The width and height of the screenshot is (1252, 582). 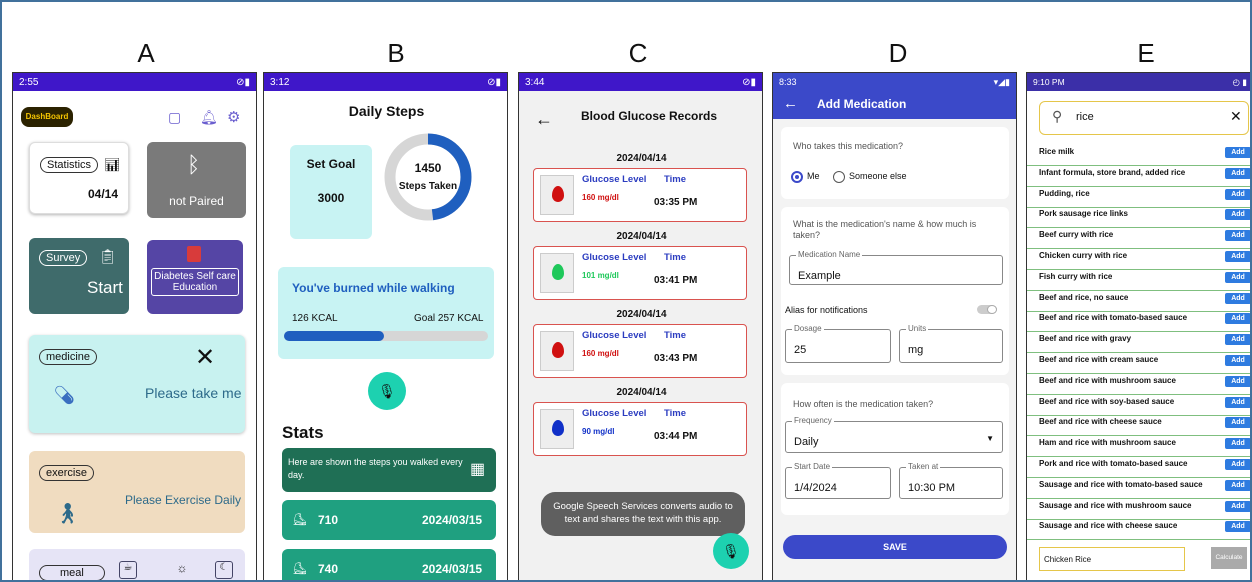 I want to click on steps-row: ⛸︎ 710 2024/03/15, so click(x=389, y=520).